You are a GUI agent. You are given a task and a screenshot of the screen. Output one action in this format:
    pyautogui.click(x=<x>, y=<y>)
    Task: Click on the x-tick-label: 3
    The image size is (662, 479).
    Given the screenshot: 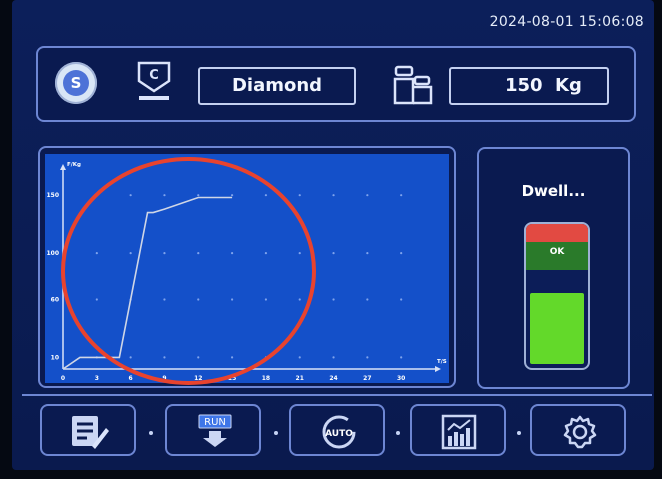 What is the action you would take?
    pyautogui.click(x=97, y=378)
    